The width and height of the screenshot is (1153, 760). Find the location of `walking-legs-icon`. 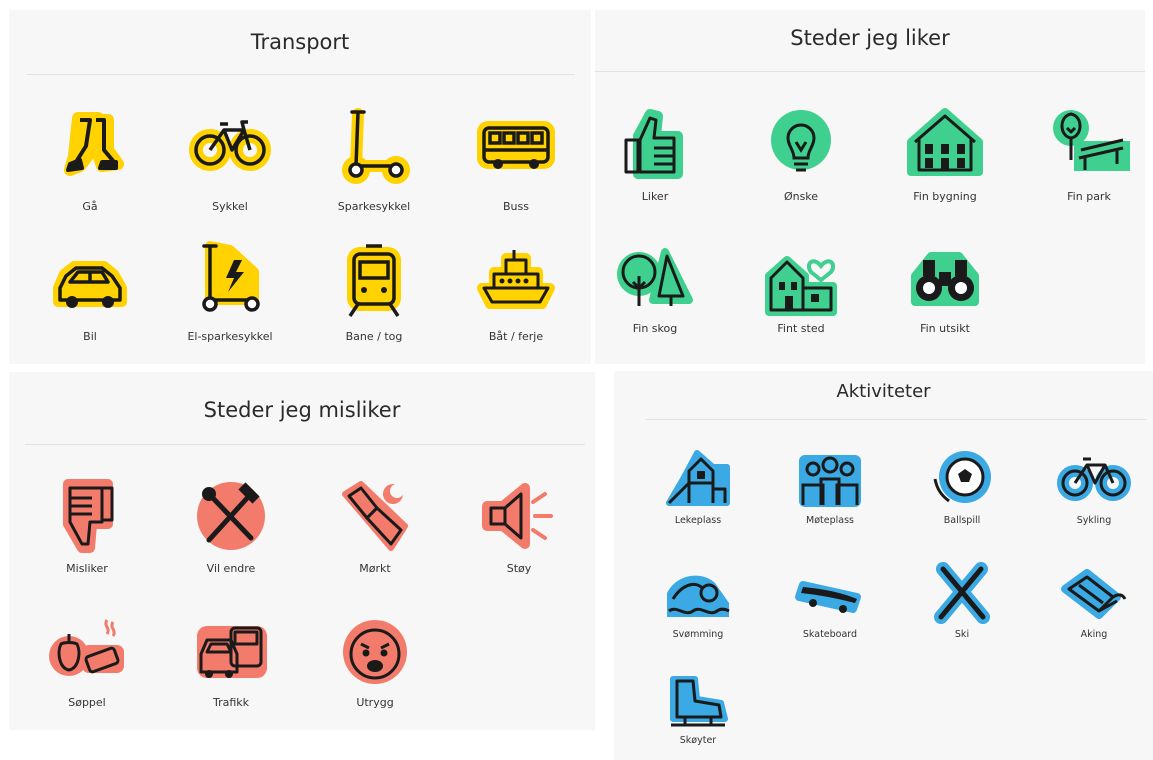

walking-legs-icon is located at coordinates (94, 144).